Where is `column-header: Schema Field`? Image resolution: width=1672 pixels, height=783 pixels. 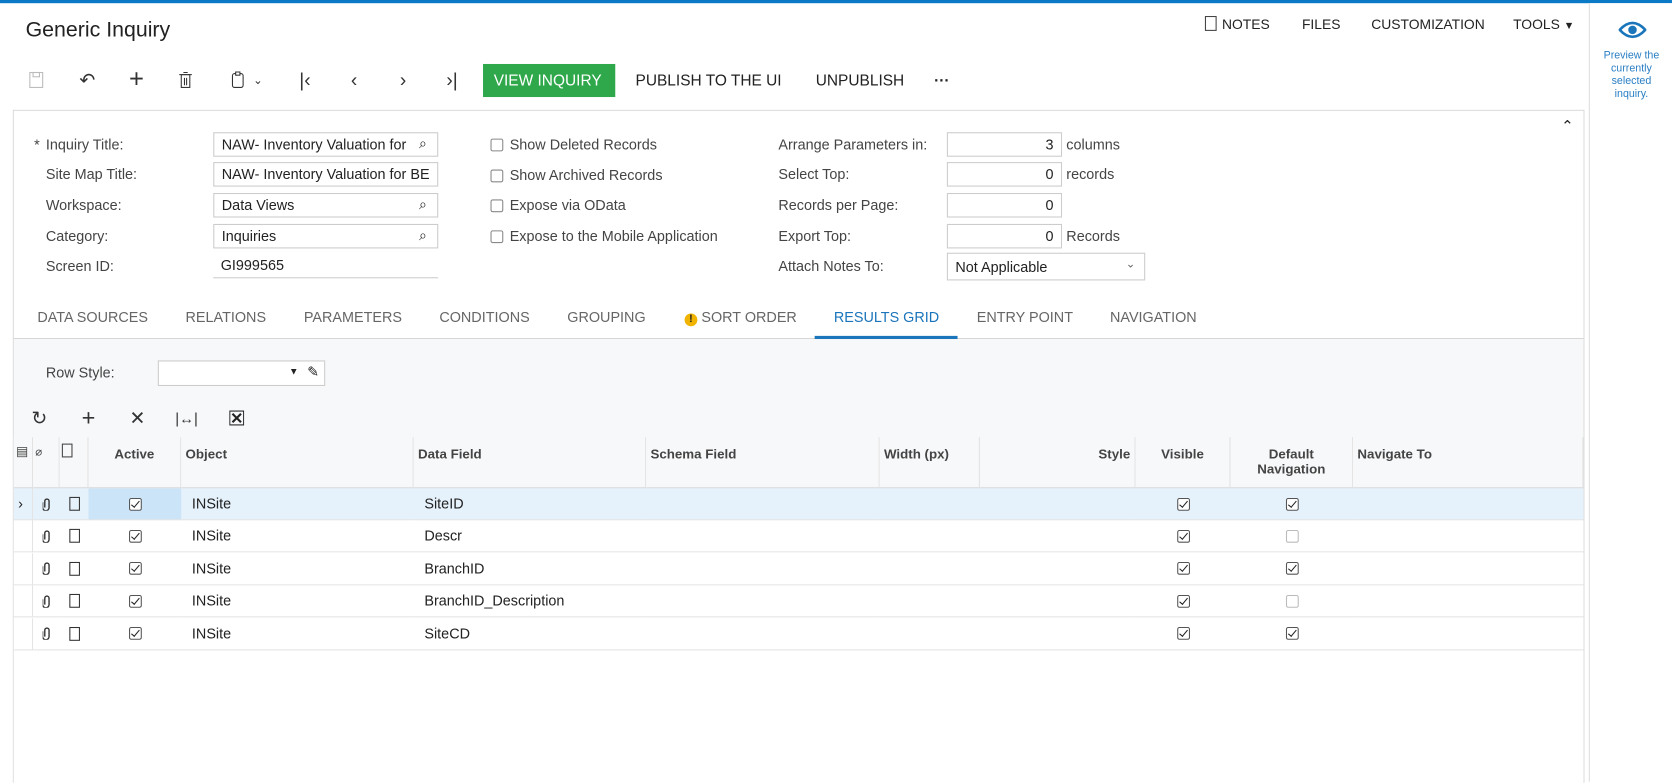
column-header: Schema Field is located at coordinates (763, 463).